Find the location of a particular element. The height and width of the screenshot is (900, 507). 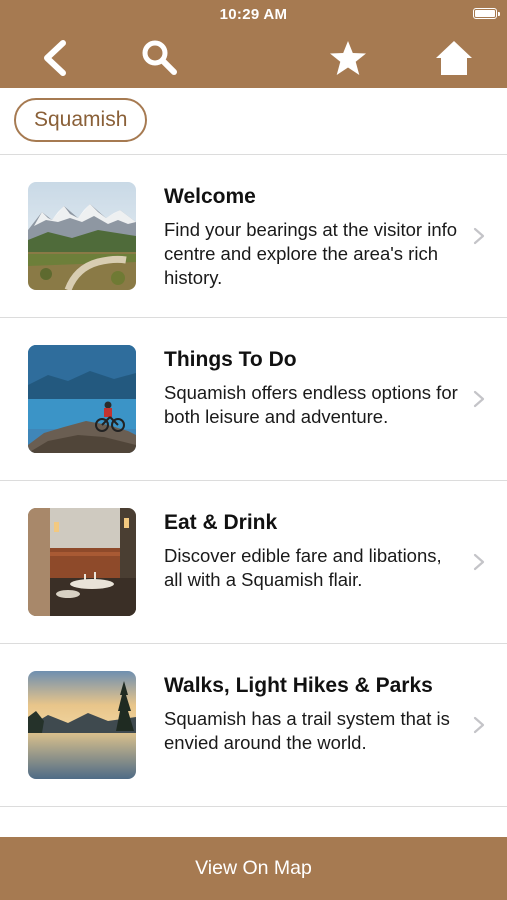

lake-sunset-photo is located at coordinates (82, 725).